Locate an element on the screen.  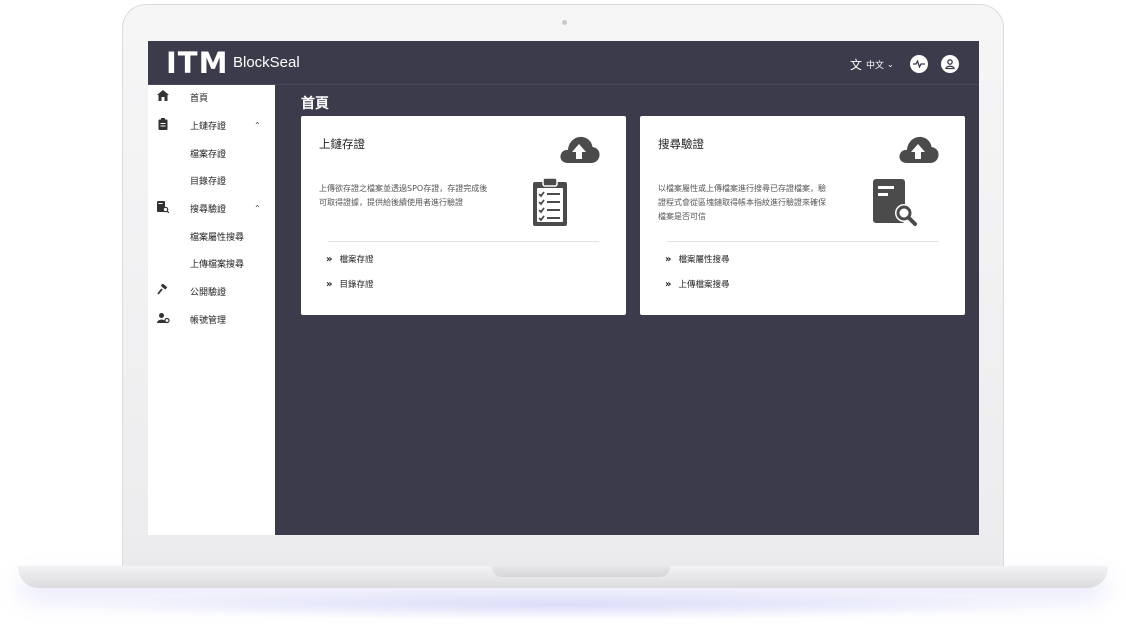
card-link-label: 目錄存證 is located at coordinates (356, 285).